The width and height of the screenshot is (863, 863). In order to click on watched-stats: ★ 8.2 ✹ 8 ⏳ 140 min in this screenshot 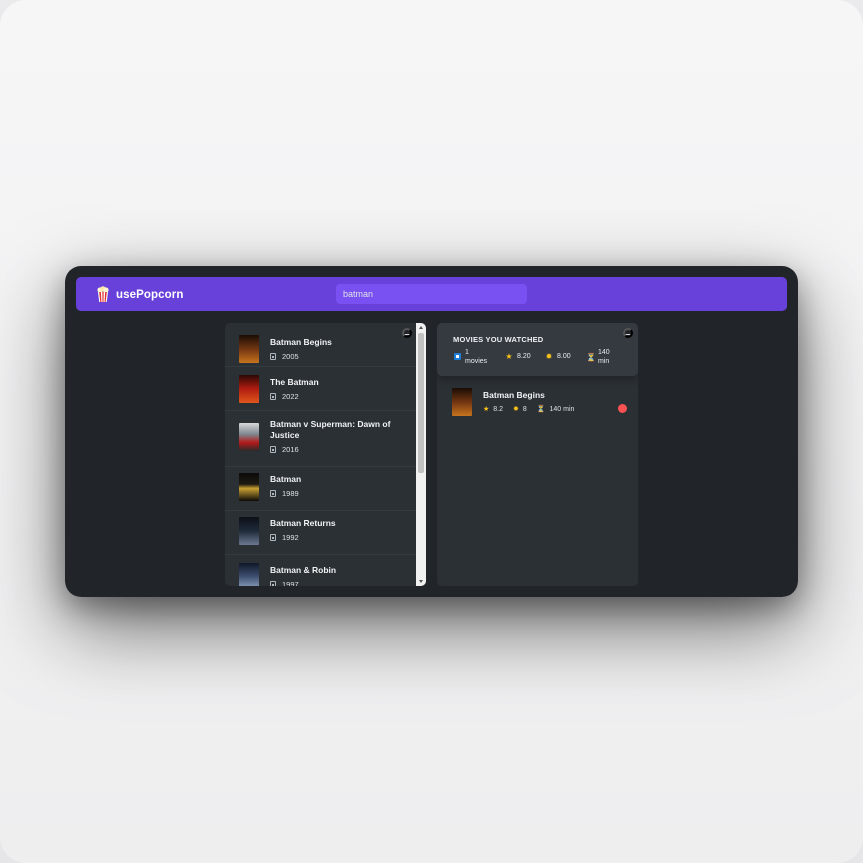, I will do `click(529, 409)`.